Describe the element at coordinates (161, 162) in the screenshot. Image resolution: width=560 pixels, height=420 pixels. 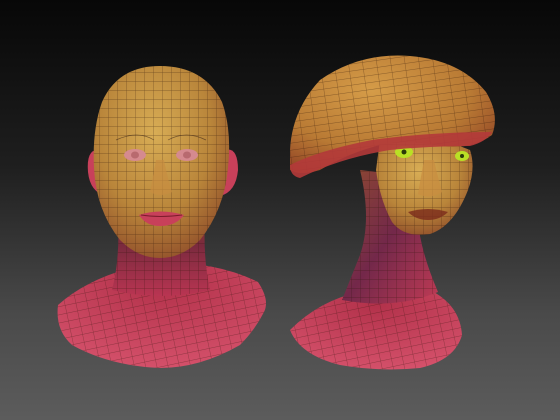
I see `human-face` at that location.